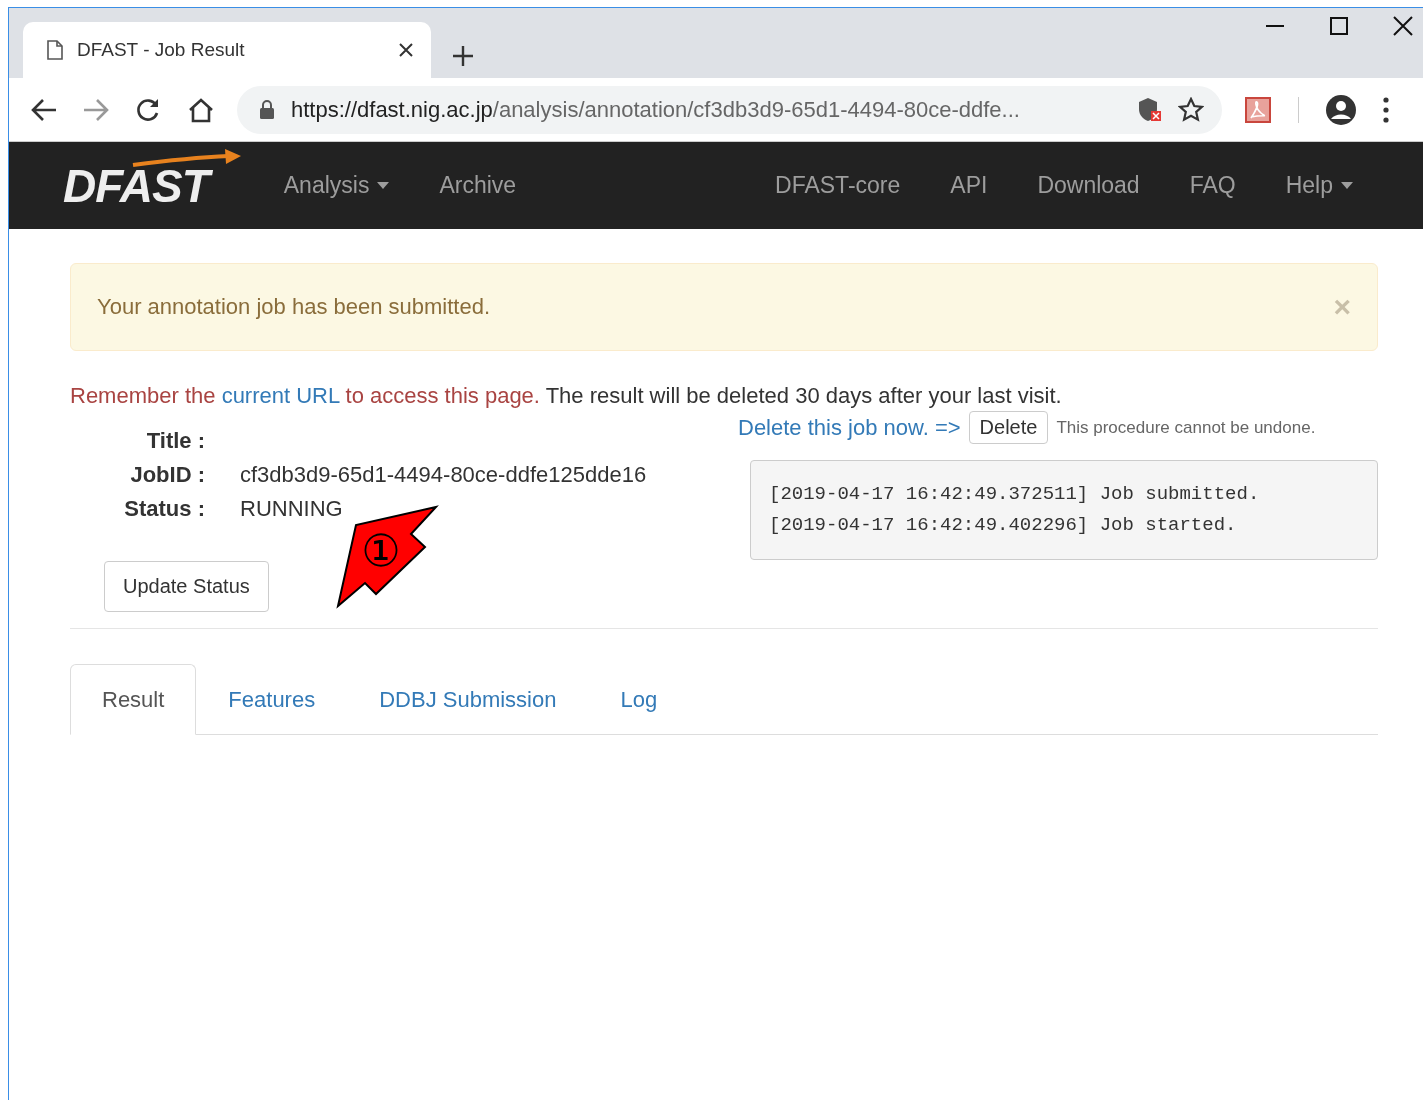 The image size is (1423, 1100). Describe the element at coordinates (478, 185) in the screenshot. I see `nav-link: Archive` at that location.